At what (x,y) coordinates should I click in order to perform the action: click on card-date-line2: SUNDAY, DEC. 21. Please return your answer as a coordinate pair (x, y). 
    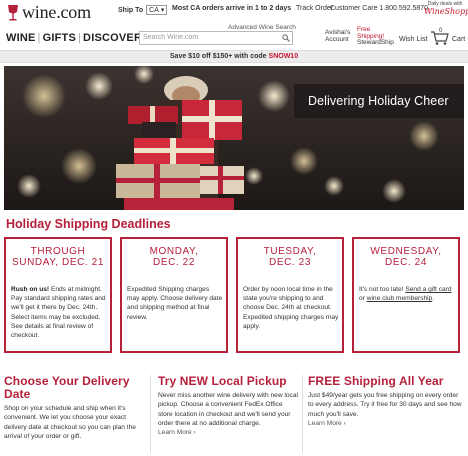
    Looking at the image, I should click on (58, 262).